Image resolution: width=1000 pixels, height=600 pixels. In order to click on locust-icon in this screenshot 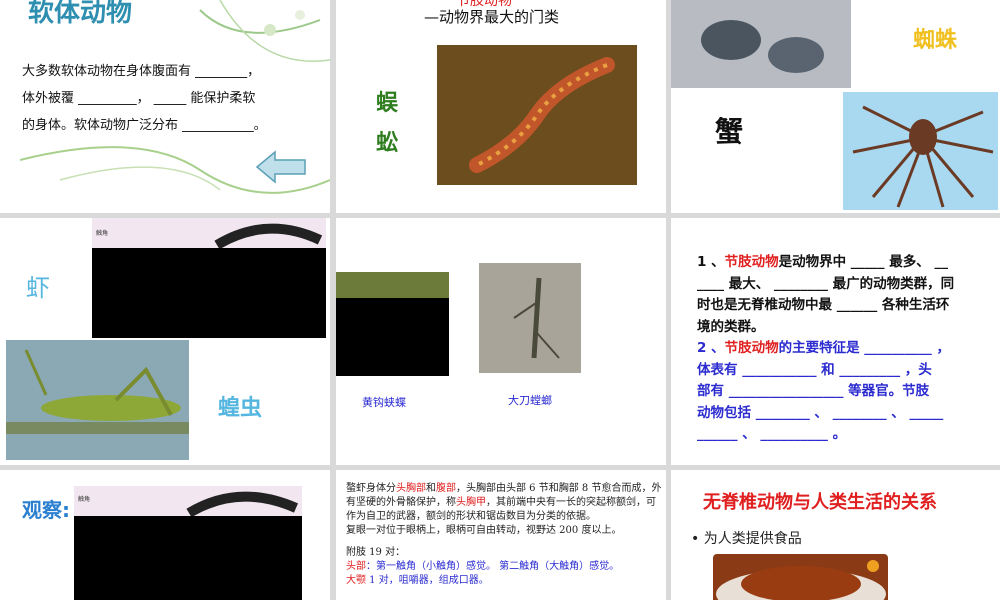, I will do `click(97, 391)`.